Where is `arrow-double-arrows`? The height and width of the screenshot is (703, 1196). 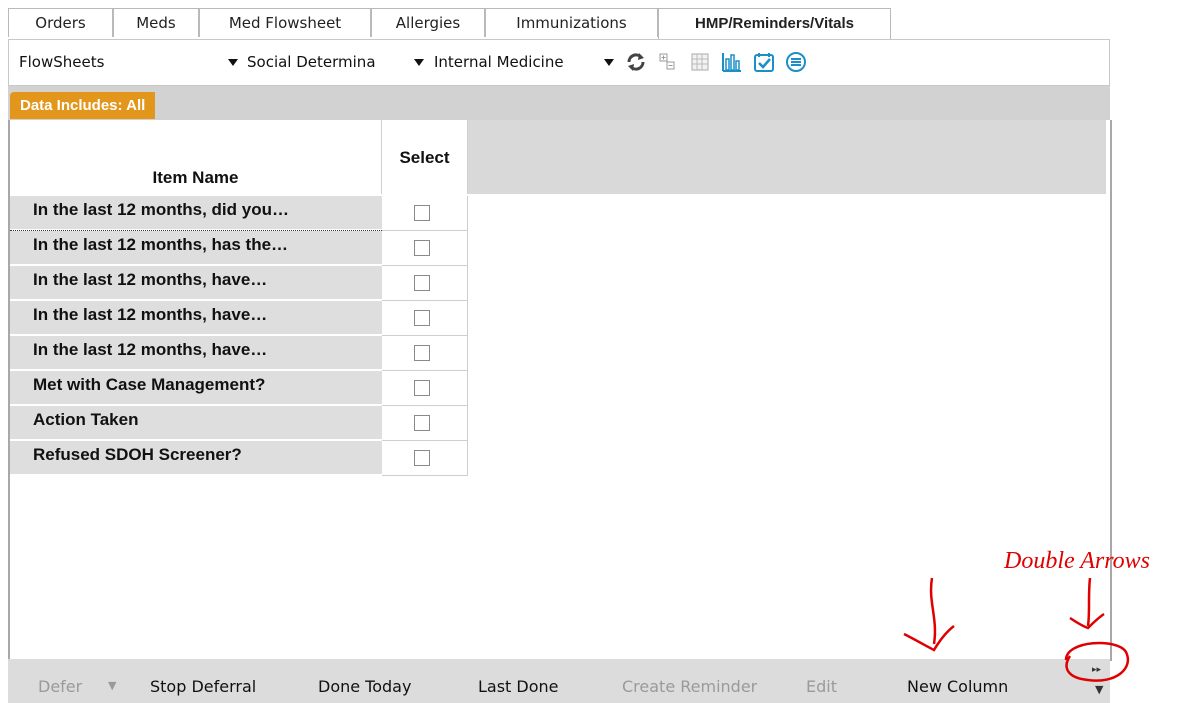 arrow-double-arrows is located at coordinates (1089, 602).